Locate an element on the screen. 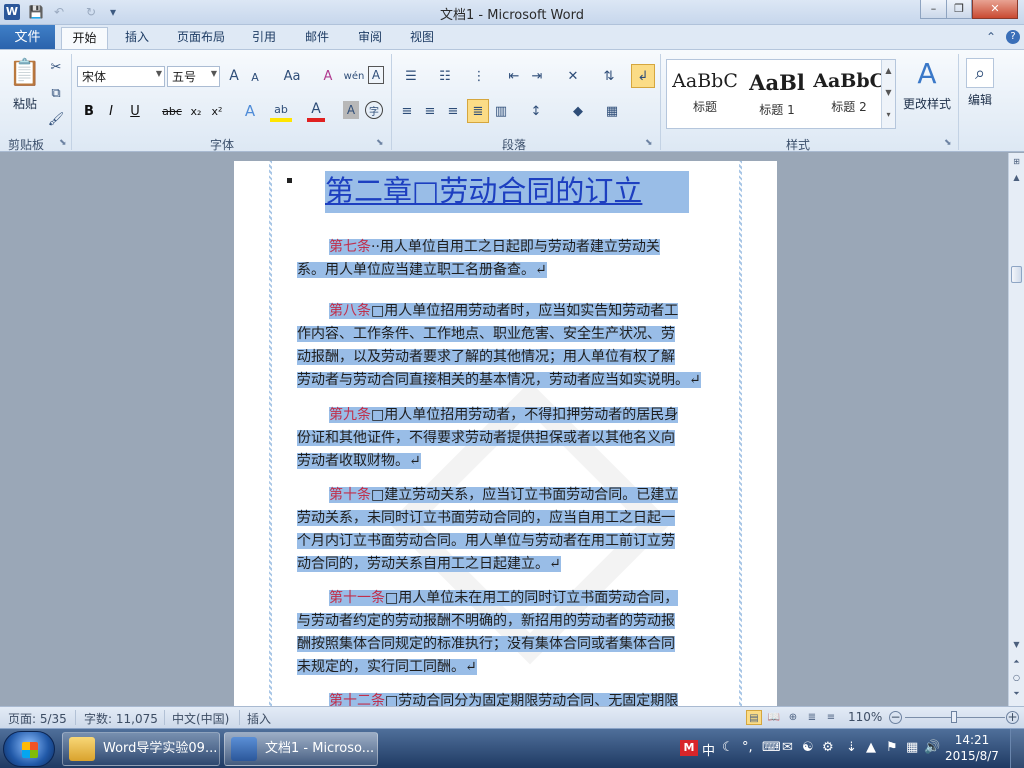 The width and height of the screenshot is (1024, 768). shrink-font-icon: A is located at coordinates (255, 77).